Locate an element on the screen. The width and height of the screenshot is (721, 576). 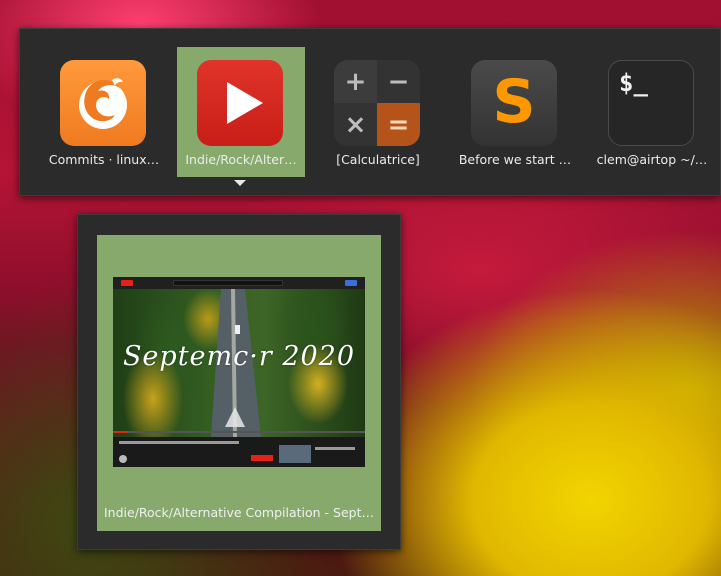
calculator-icon: + − × = is located at coordinates (377, 103).